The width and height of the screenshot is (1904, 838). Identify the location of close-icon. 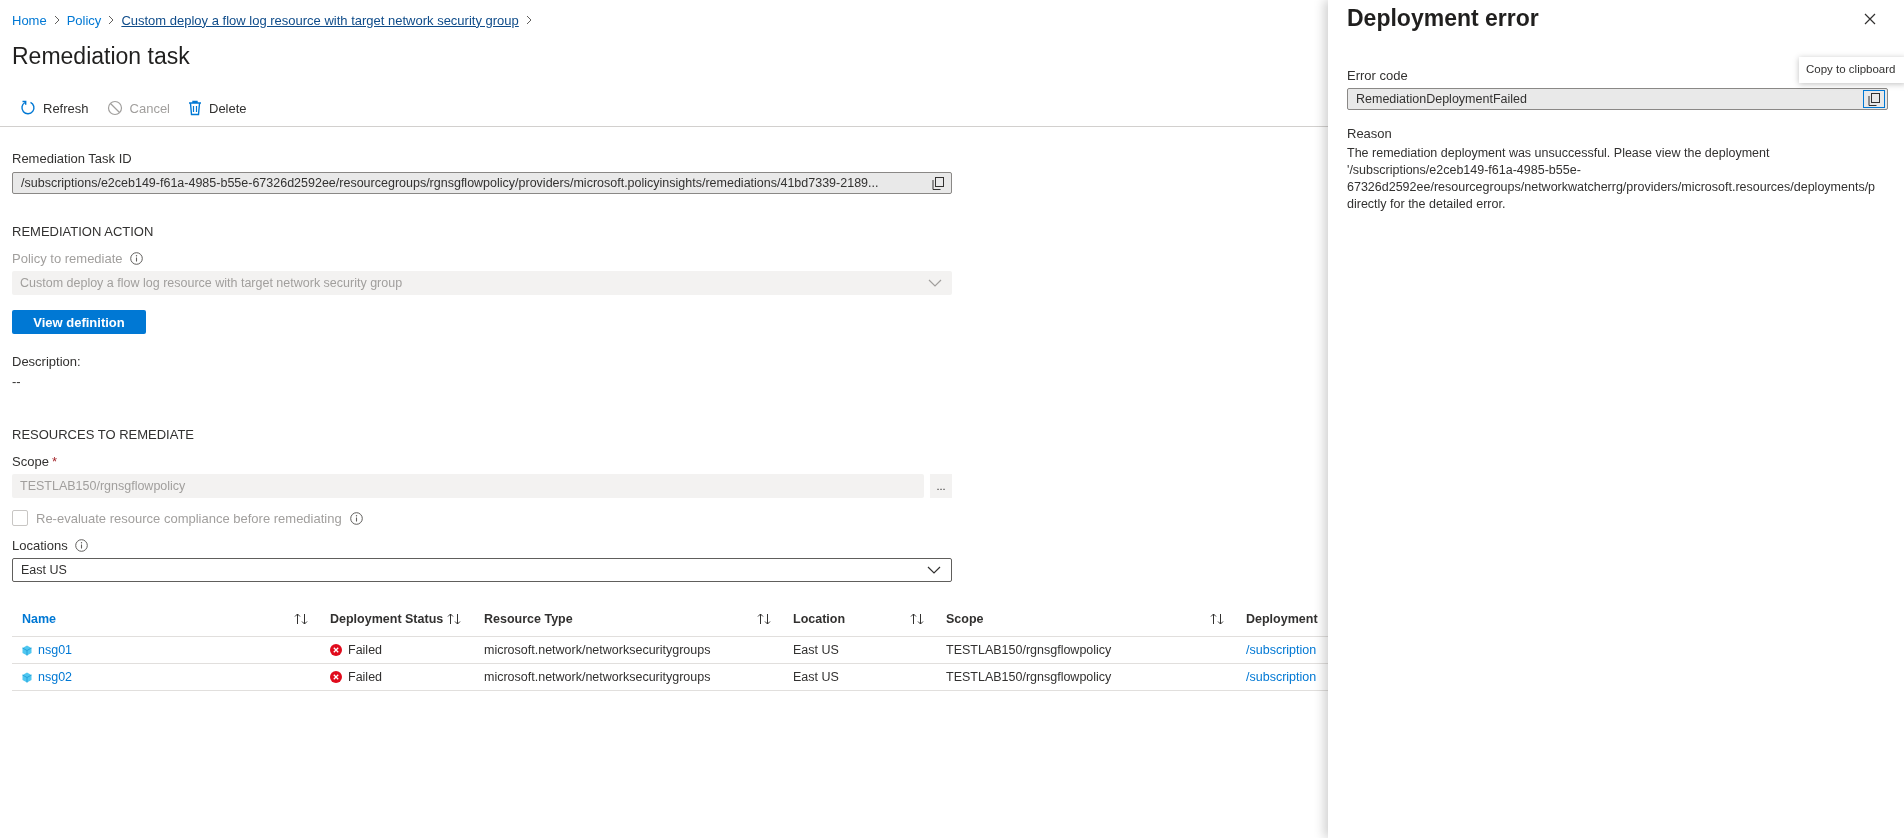
(1870, 18).